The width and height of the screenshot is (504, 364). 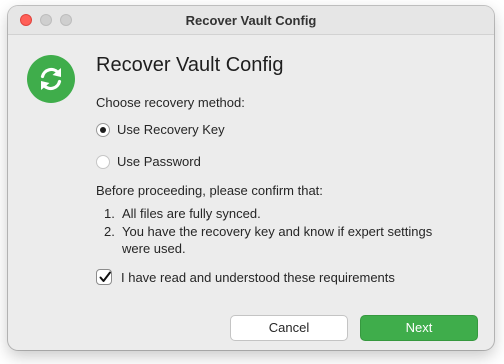 What do you see at coordinates (170, 102) in the screenshot?
I see `recovery-method-label: Choose recovery method:` at bounding box center [170, 102].